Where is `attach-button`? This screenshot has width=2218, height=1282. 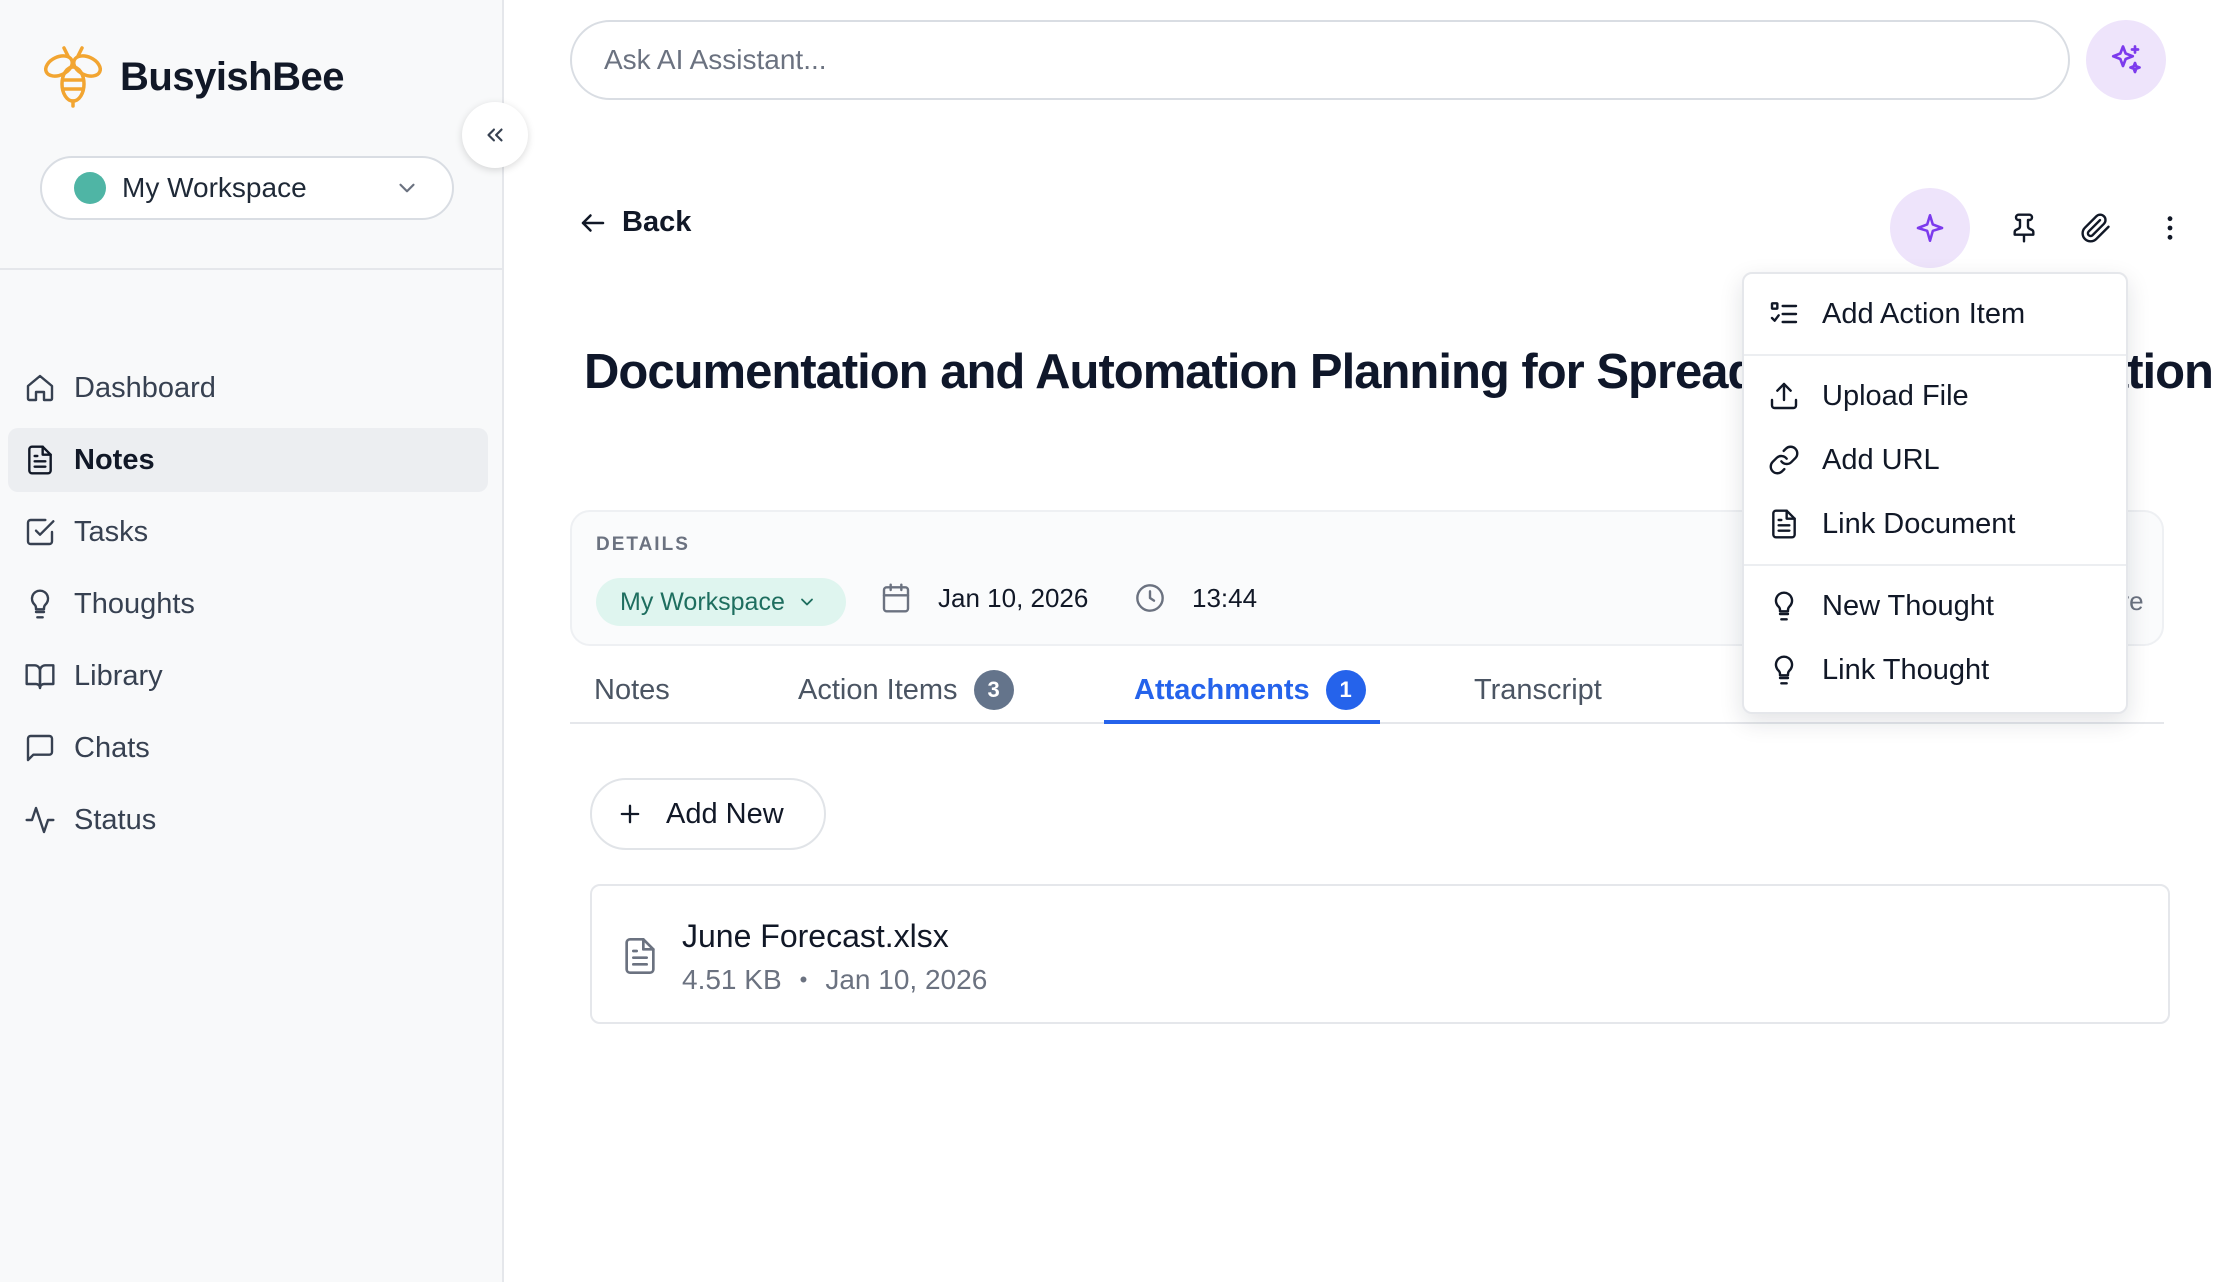 attach-button is located at coordinates (2096, 228).